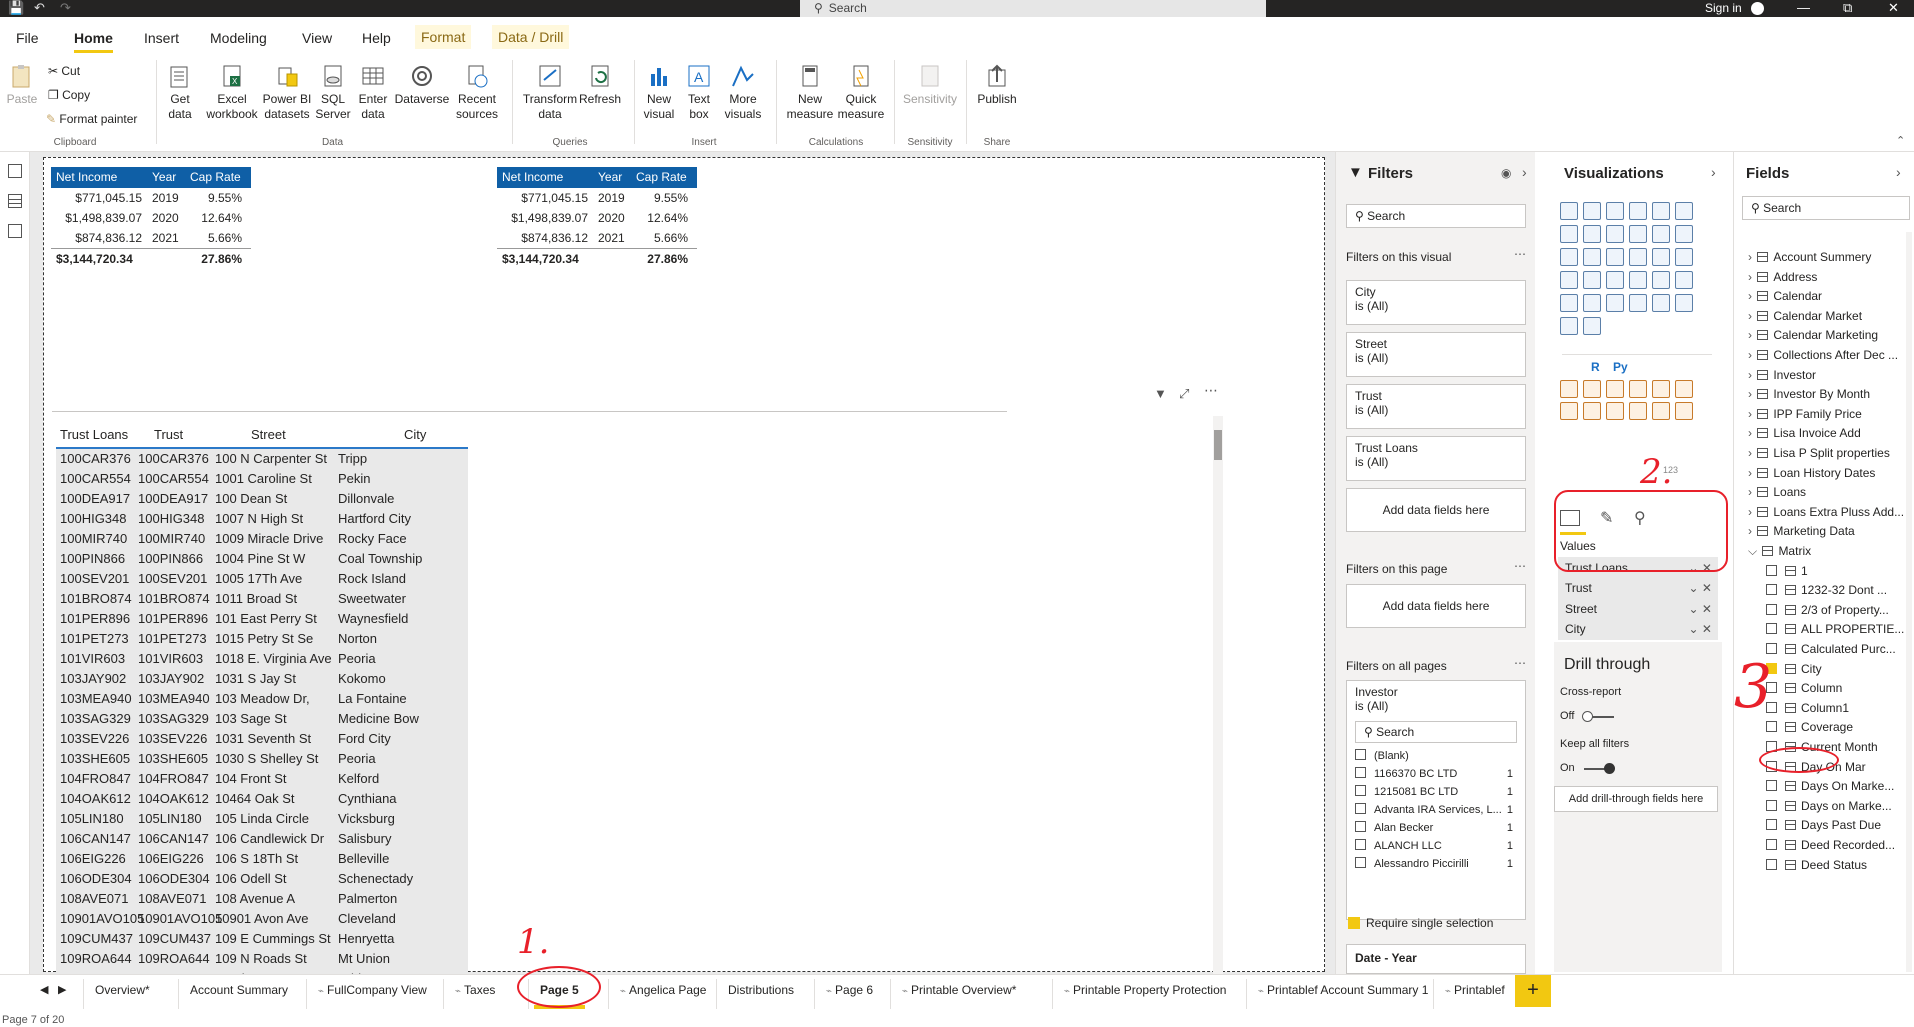  What do you see at coordinates (1520, 254) in the screenshot?
I see `more-icon: ⋯` at bounding box center [1520, 254].